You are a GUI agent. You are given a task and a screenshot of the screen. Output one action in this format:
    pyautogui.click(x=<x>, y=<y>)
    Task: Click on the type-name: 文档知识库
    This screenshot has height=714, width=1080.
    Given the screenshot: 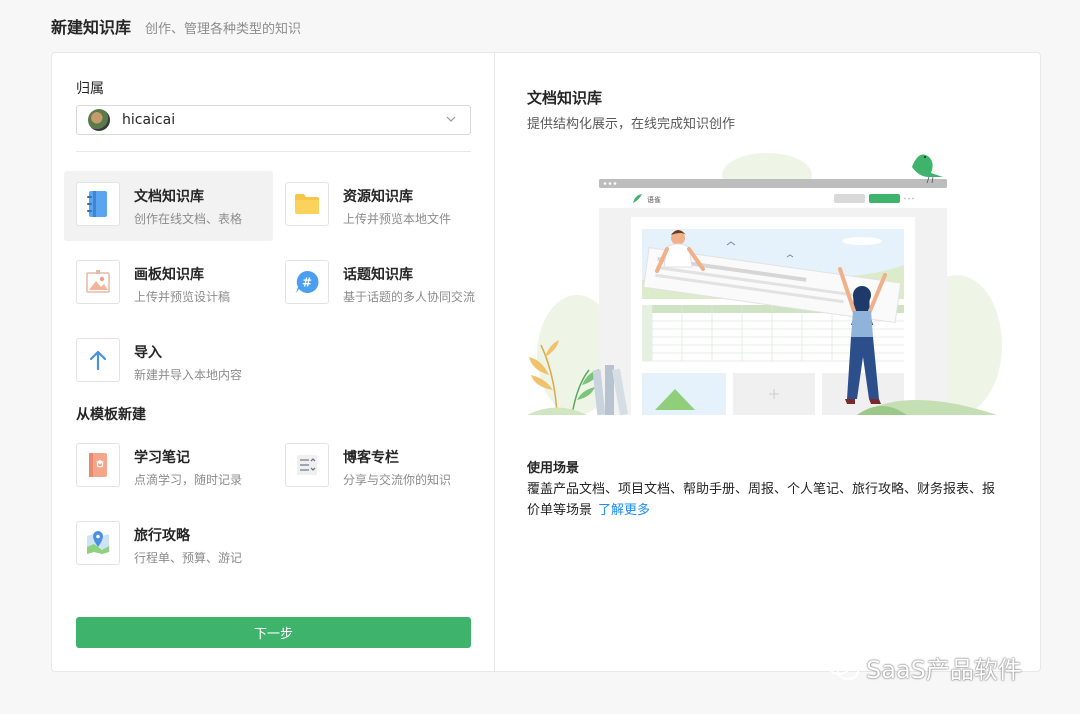 What is the action you would take?
    pyautogui.click(x=169, y=197)
    